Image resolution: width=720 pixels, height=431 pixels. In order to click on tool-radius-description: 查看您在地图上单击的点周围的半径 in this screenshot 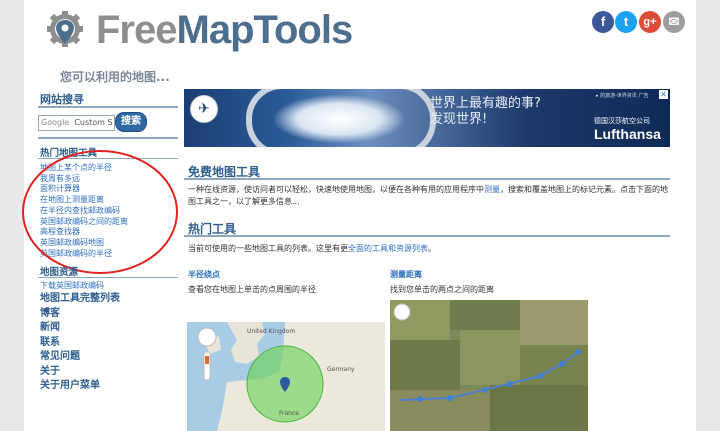, I will do `click(252, 289)`.